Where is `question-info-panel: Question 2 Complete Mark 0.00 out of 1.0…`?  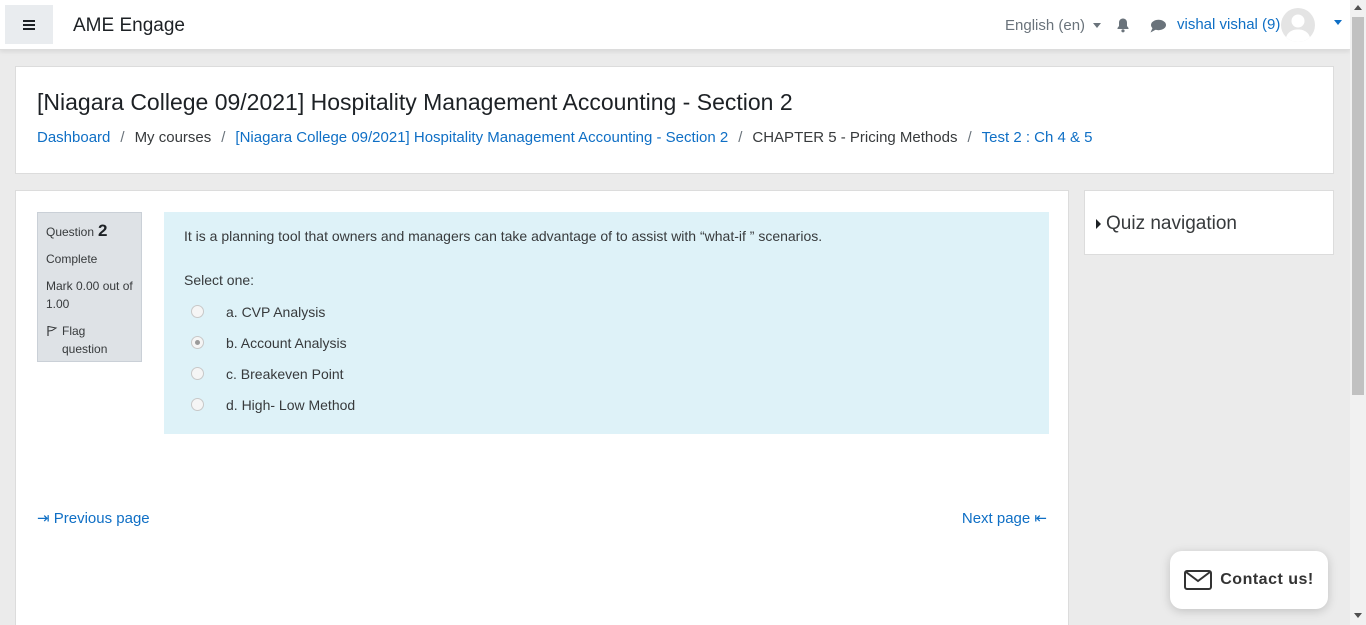
question-info-panel: Question 2 Complete Mark 0.00 out of 1.0… is located at coordinates (89, 287).